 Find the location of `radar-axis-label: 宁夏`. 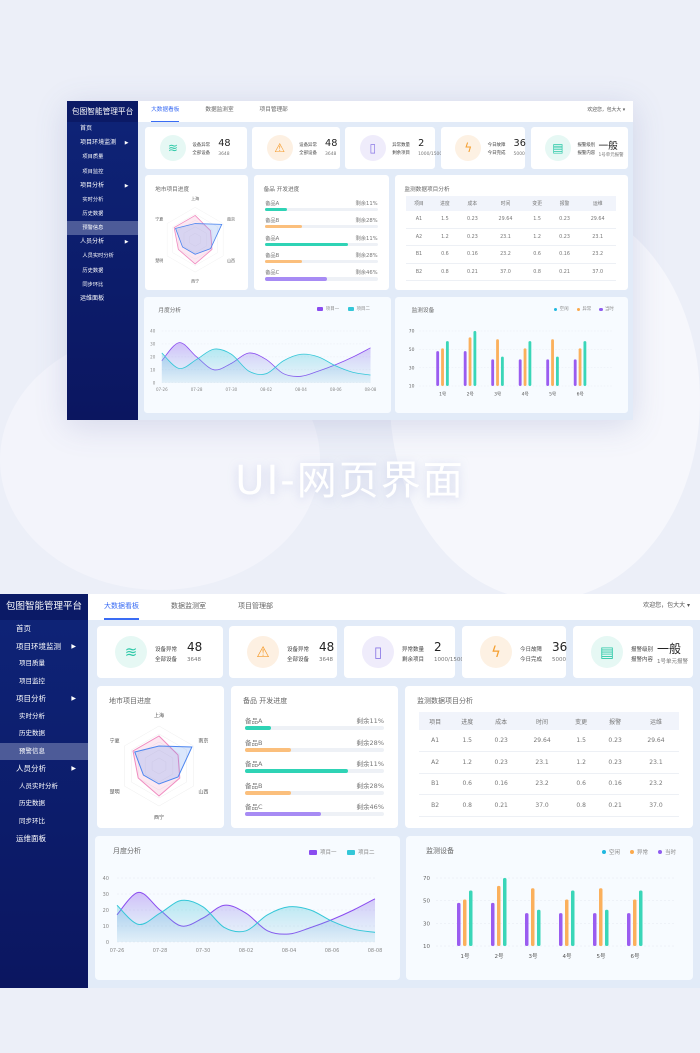

radar-axis-label: 宁夏 is located at coordinates (160, 219).